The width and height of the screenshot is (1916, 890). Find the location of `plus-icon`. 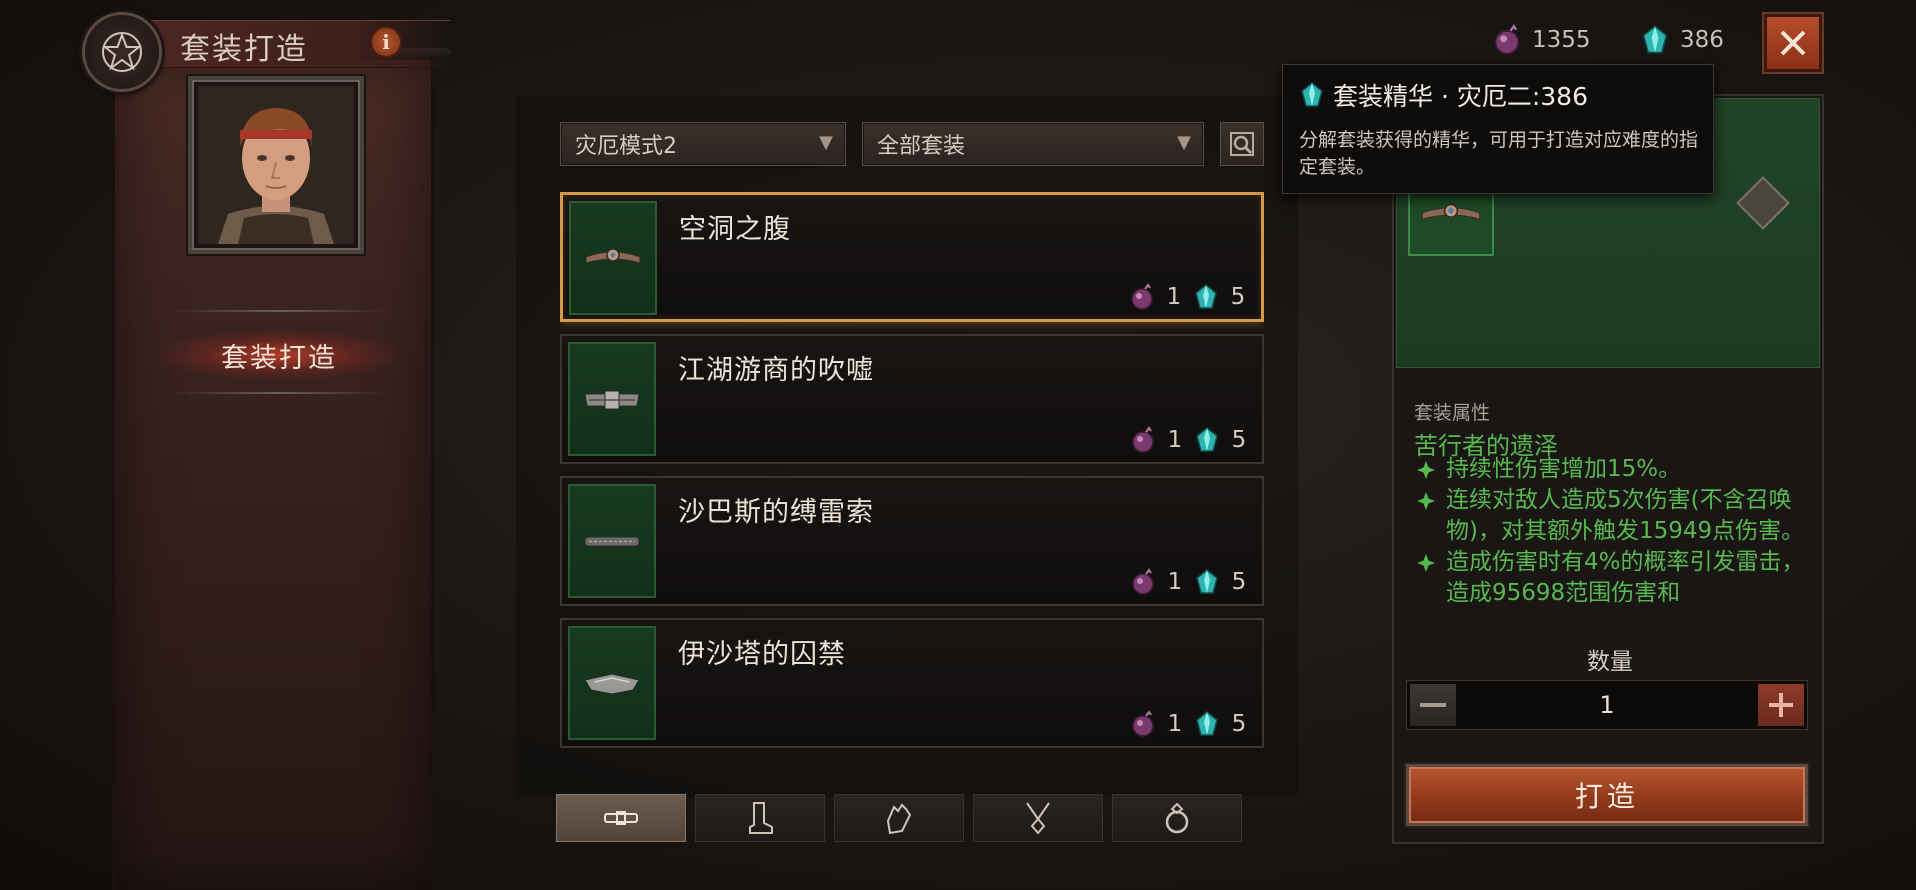

plus-icon is located at coordinates (1781, 705).